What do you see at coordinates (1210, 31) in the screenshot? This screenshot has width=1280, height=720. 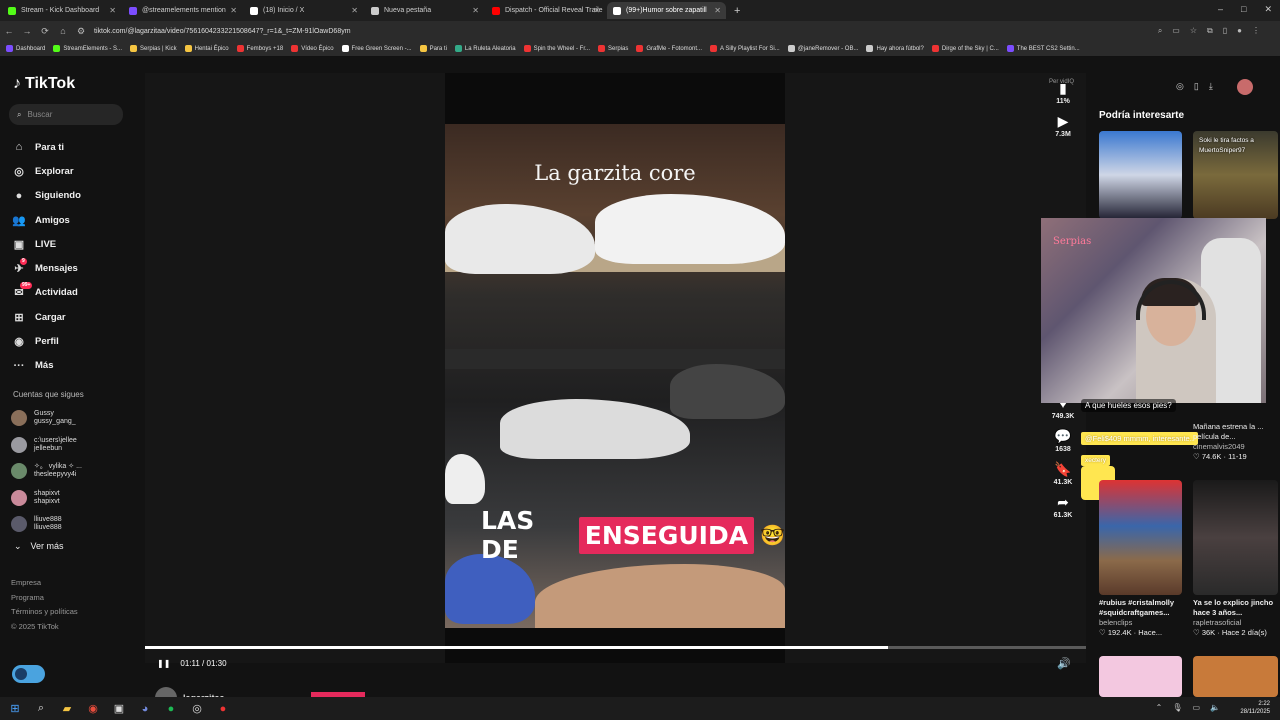 I see `extensions-icon: ⧉` at bounding box center [1210, 31].